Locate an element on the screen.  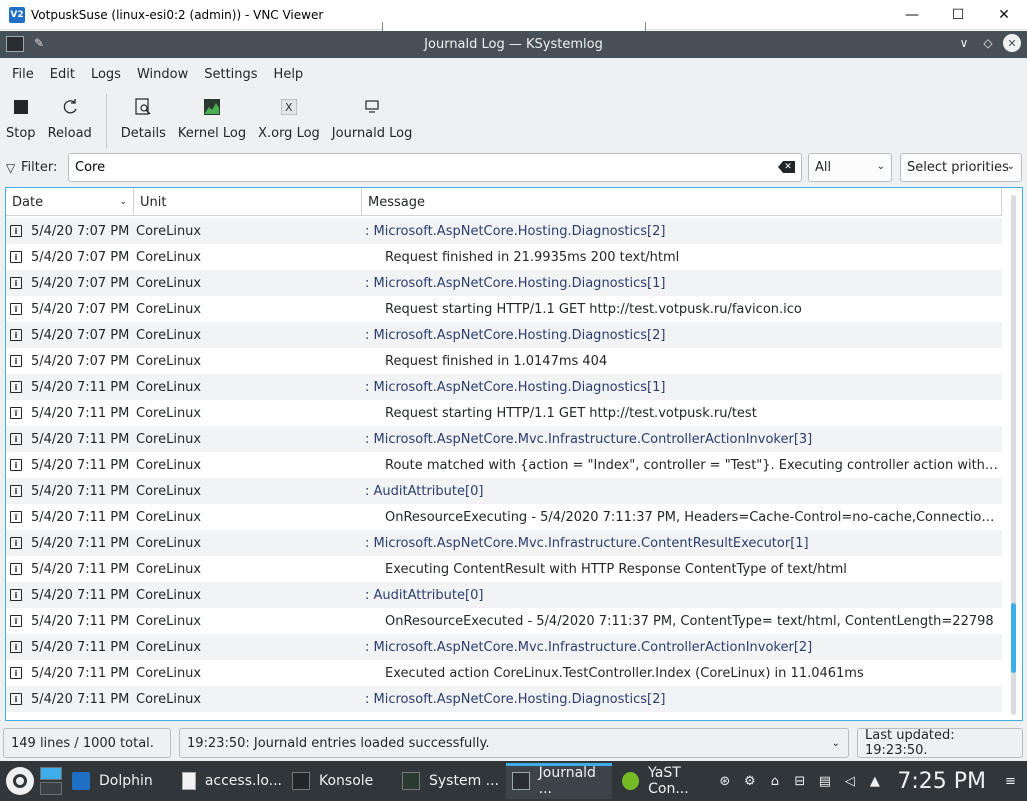
xorg-log-button: X X.org Log is located at coordinates (289, 121).